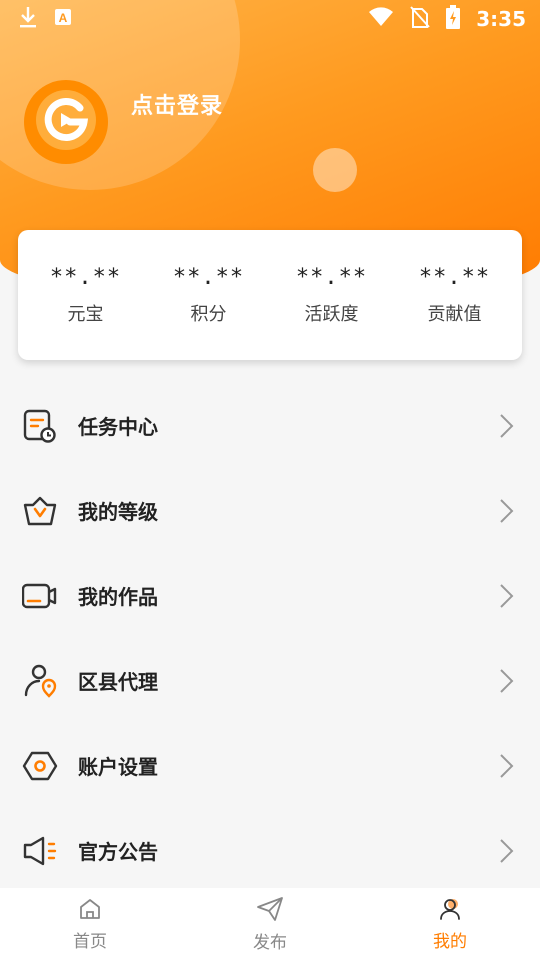 This screenshot has width=540, height=960. I want to click on stat-label: 活跃度, so click(331, 314).